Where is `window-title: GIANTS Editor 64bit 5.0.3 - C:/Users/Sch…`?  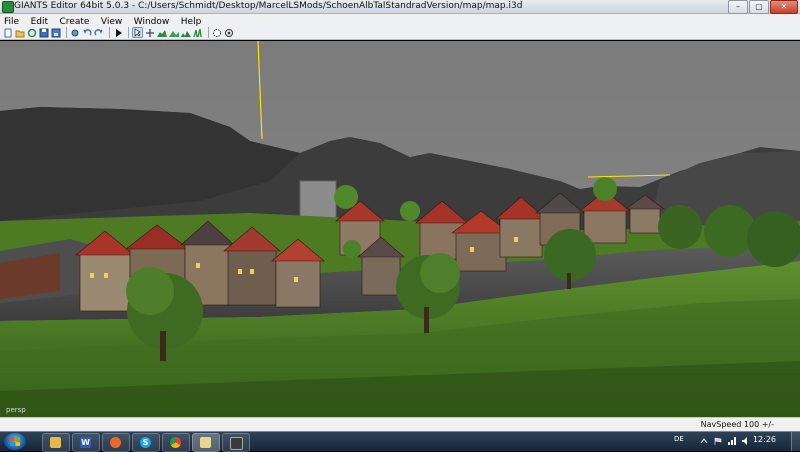 window-title: GIANTS Editor 64bit 5.0.3 - C:/Users/Sch… is located at coordinates (268, 6).